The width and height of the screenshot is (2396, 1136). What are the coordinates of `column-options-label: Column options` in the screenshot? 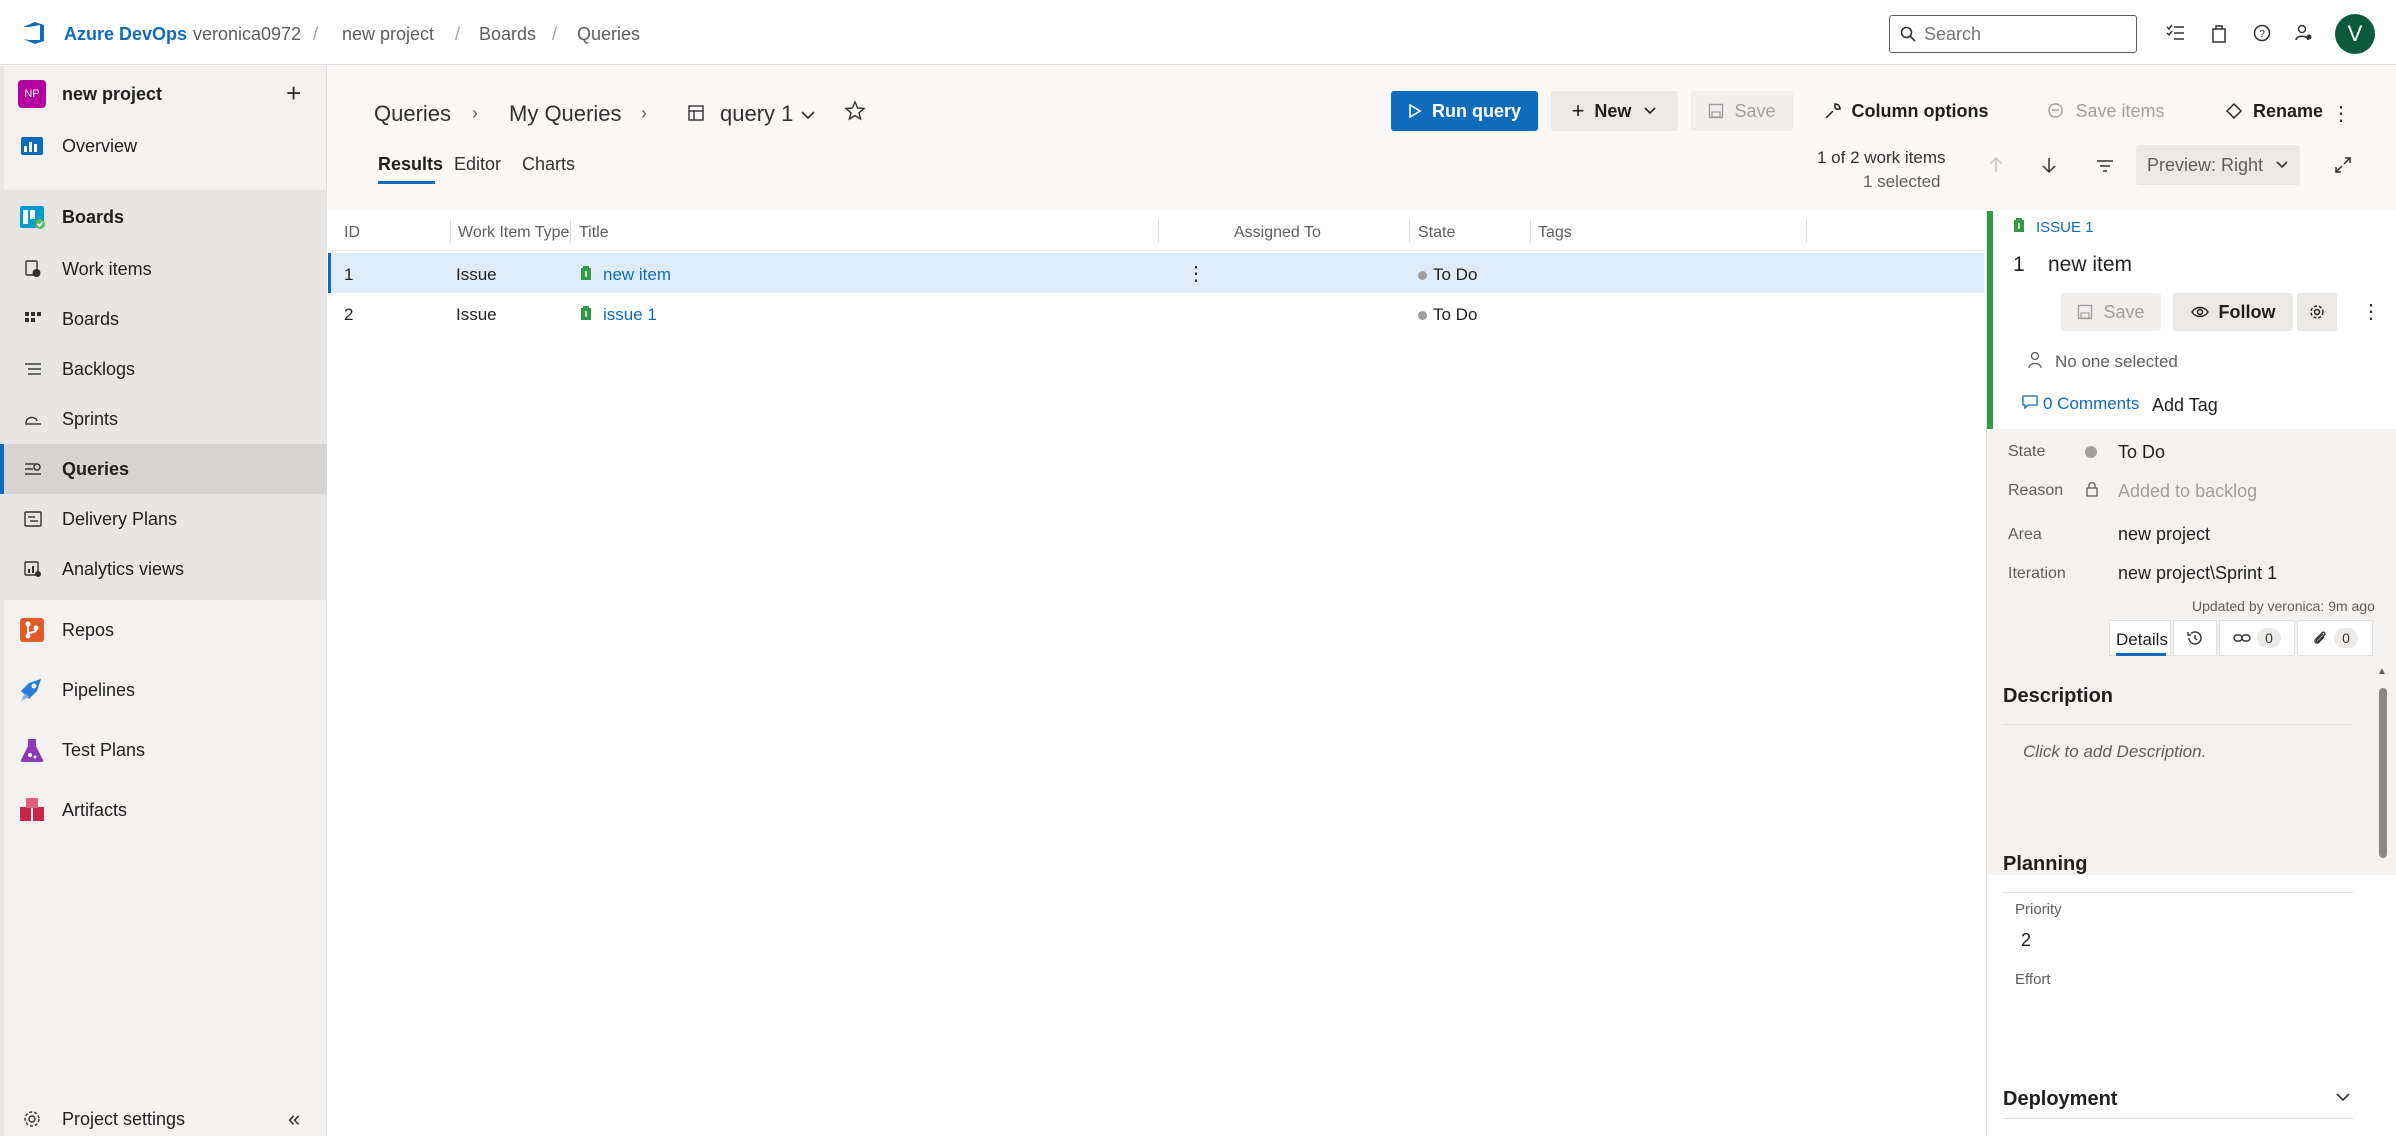 It's located at (1920, 110).